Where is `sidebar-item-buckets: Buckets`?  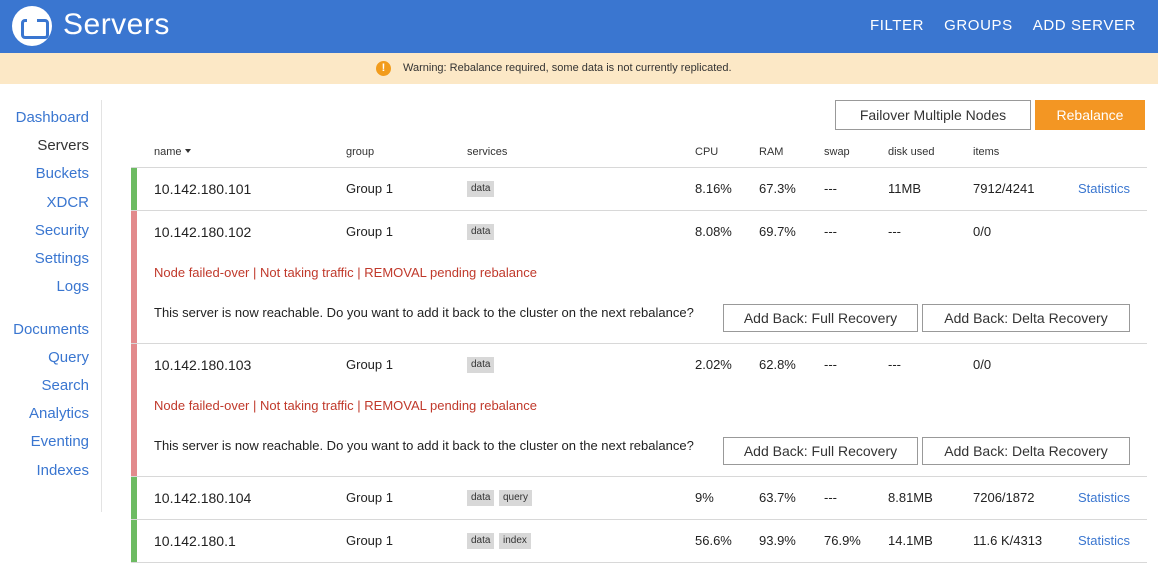
sidebar-item-buckets: Buckets is located at coordinates (62, 173).